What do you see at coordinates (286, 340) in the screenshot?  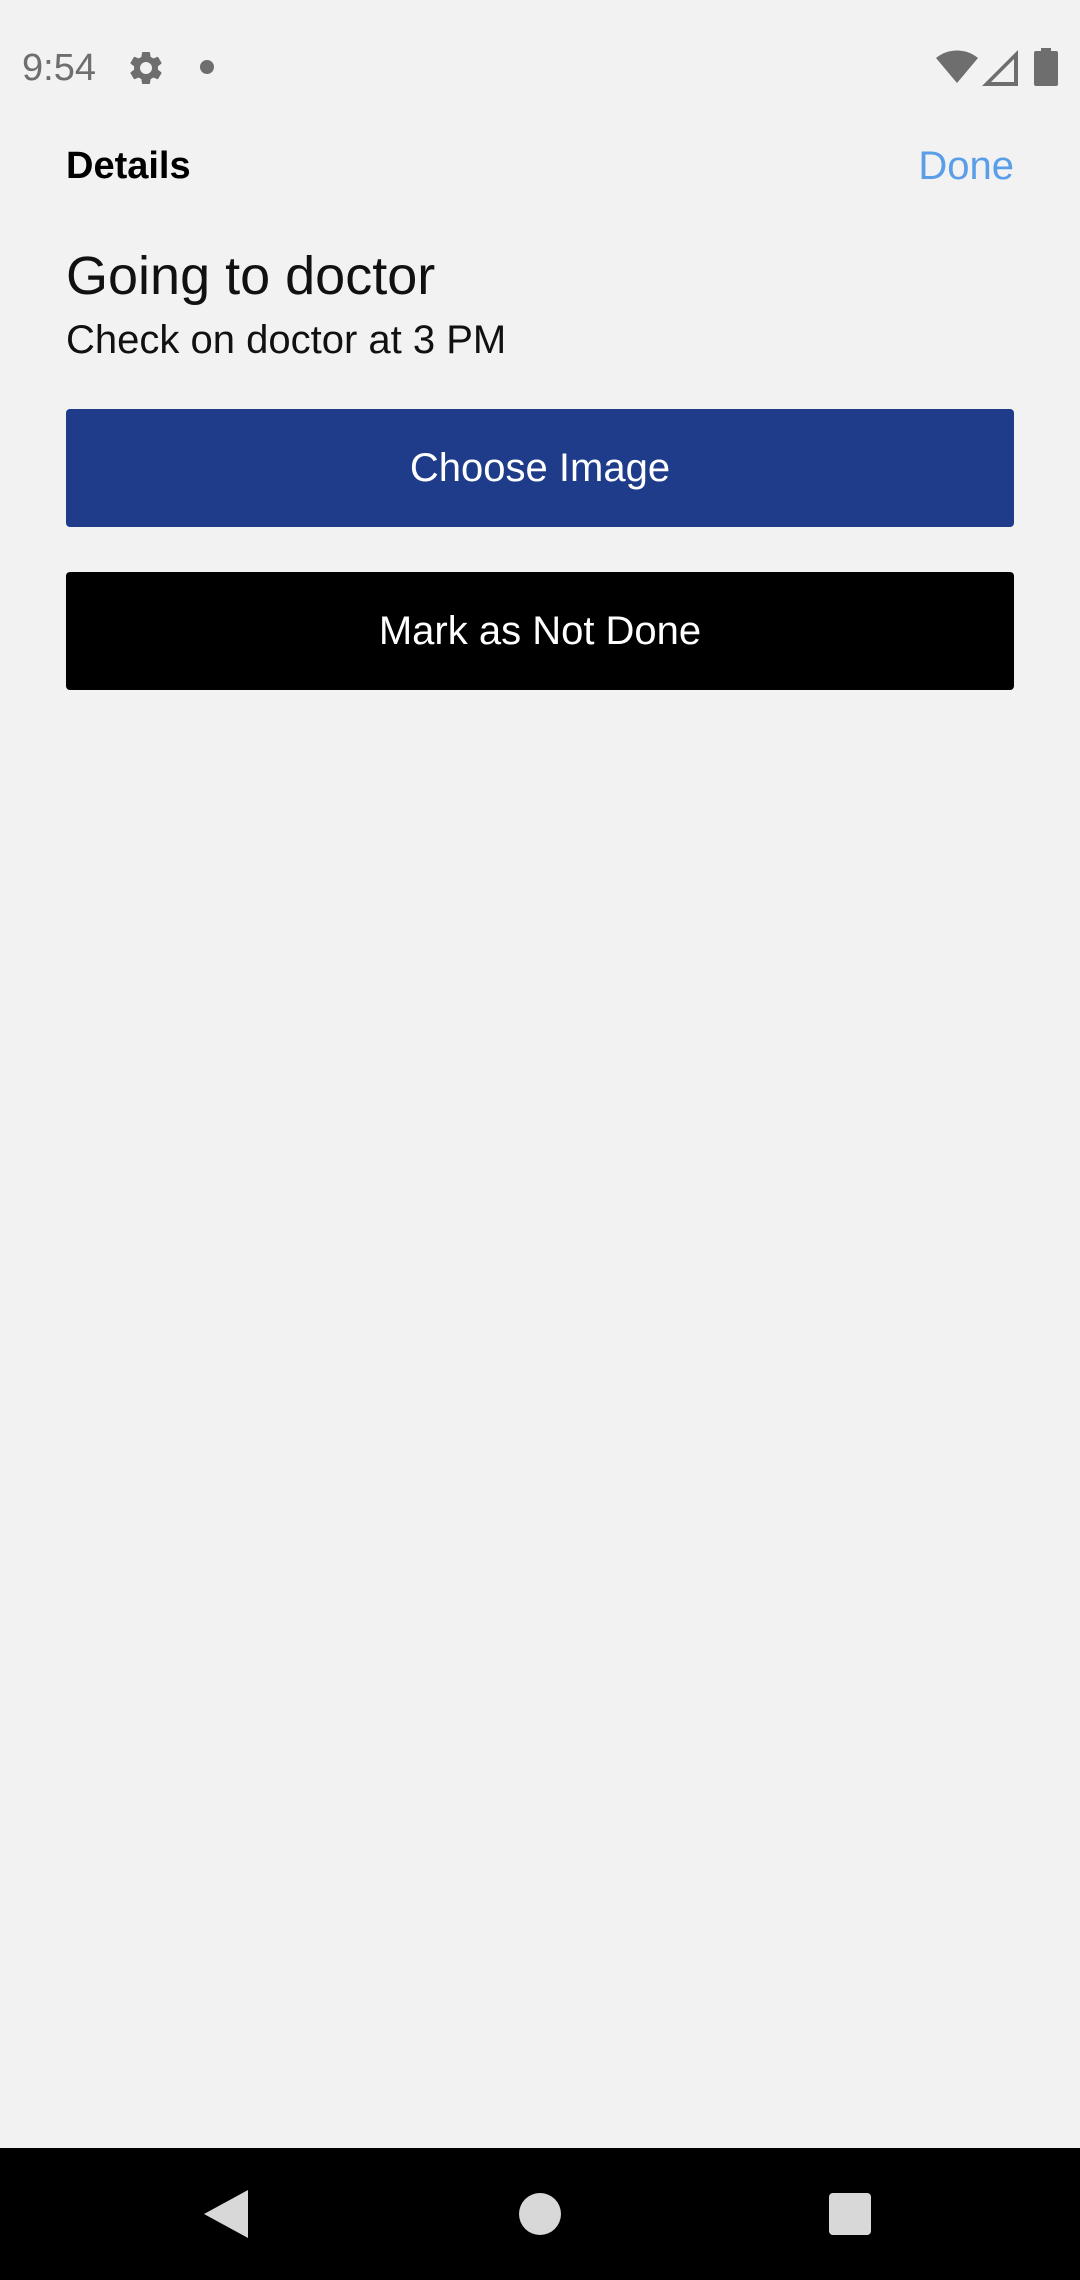 I see `task-description: Check on doctor at 3 PM` at bounding box center [286, 340].